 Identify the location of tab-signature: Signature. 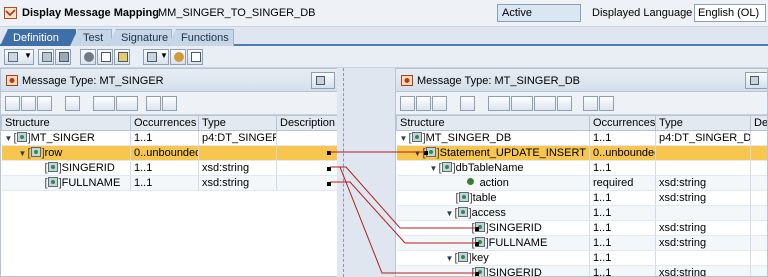
(140, 37).